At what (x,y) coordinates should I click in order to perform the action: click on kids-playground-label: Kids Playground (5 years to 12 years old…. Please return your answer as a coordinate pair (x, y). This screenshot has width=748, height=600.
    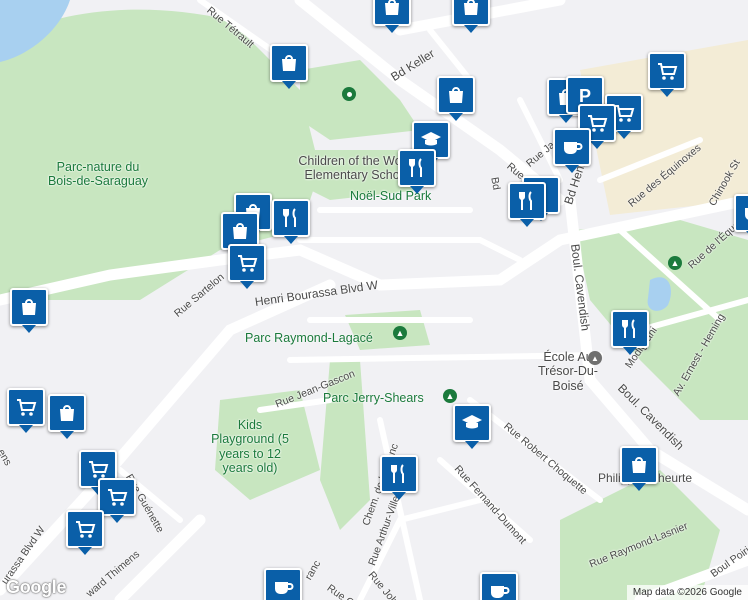
    Looking at the image, I should click on (250, 447).